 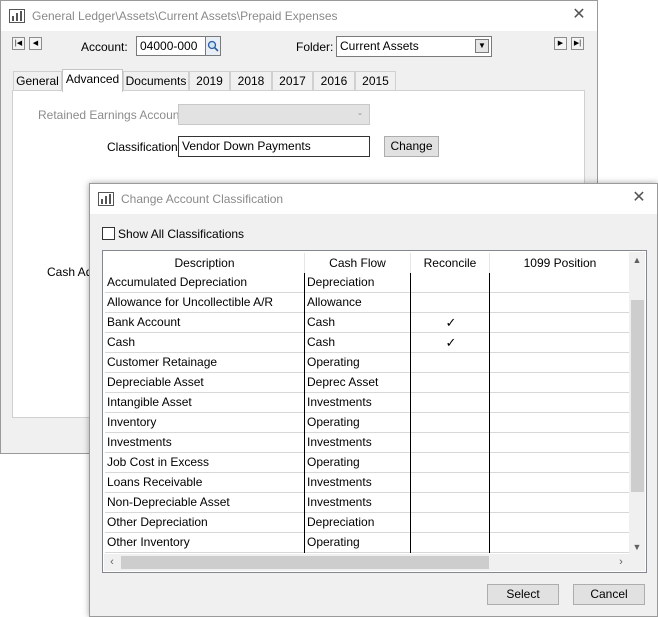 I want to click on vertical-scroll-thumb, so click(x=637, y=396).